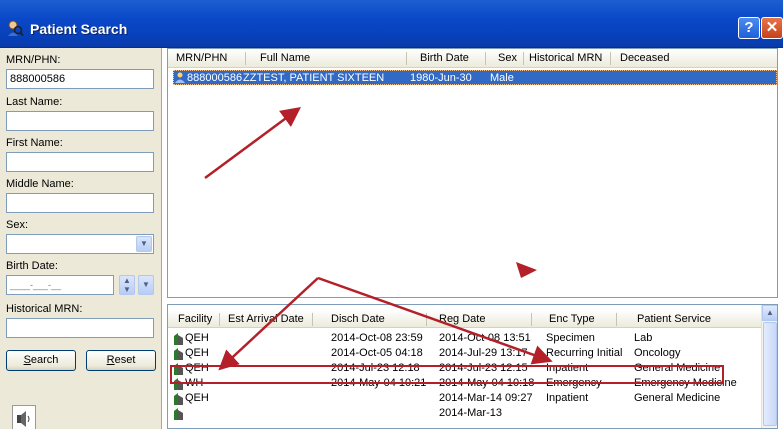 This screenshot has height=429, width=783. I want to click on middle-name-input, so click(80, 203).